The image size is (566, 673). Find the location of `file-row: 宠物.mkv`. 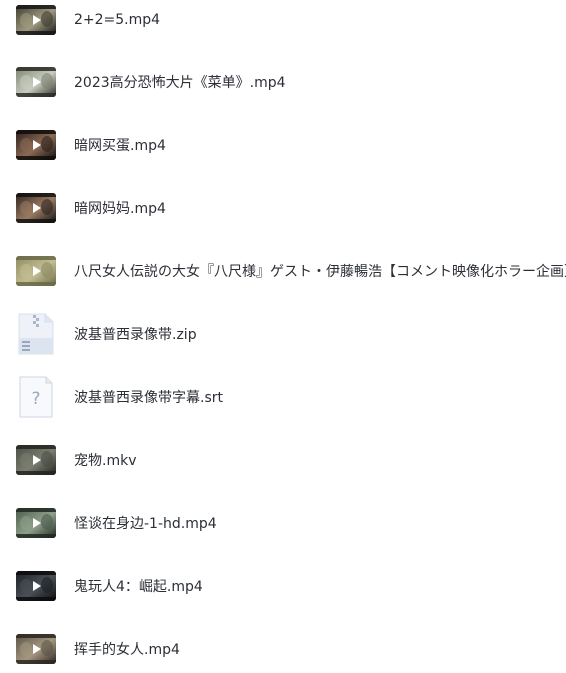

file-row: 宠物.mkv is located at coordinates (283, 460).